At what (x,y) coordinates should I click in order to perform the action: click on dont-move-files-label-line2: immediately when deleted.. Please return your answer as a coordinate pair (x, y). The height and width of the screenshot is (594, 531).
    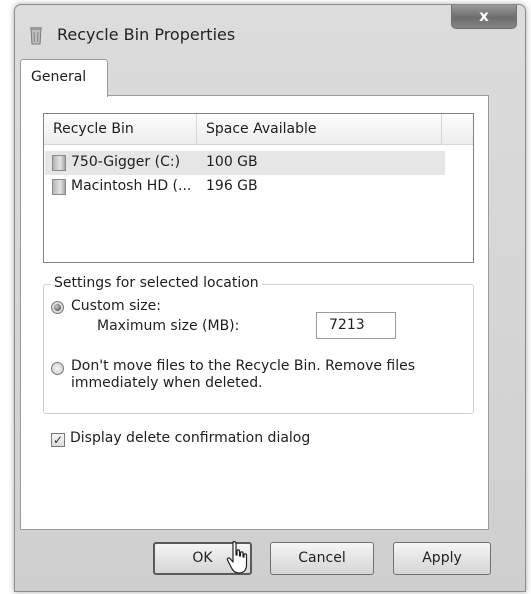
    Looking at the image, I should click on (167, 383).